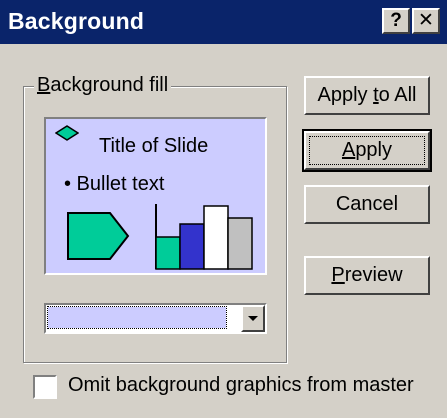 The width and height of the screenshot is (447, 418). I want to click on preview-button: Preview, so click(367, 275).